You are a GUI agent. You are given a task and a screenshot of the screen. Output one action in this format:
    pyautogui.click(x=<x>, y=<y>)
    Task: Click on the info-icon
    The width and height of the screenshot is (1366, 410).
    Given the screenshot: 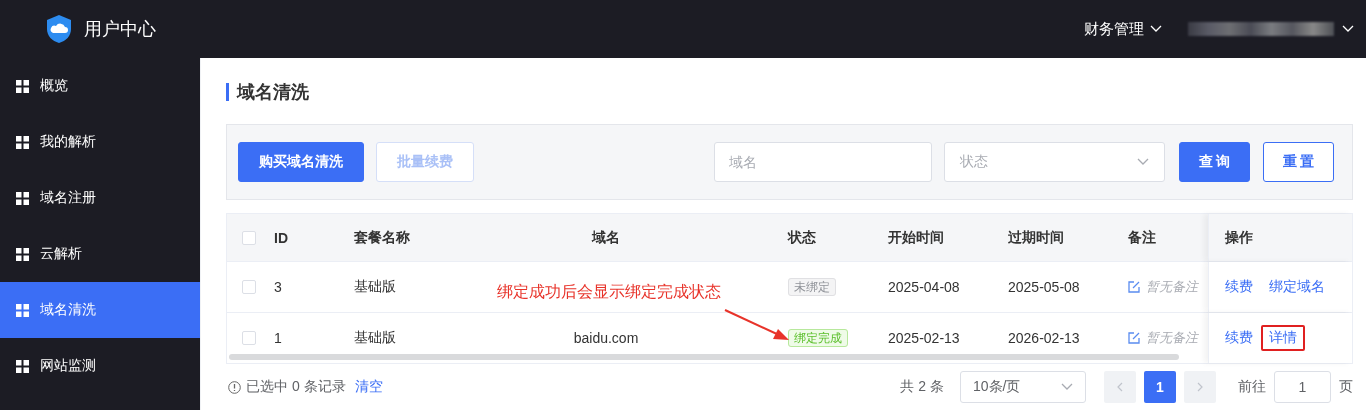 What is the action you would take?
    pyautogui.click(x=234, y=387)
    